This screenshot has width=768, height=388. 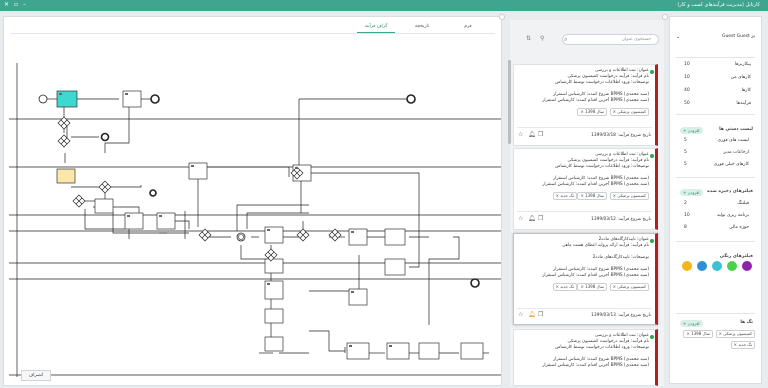 I want to click on list-item: فیلتنگ 2, so click(x=716, y=205).